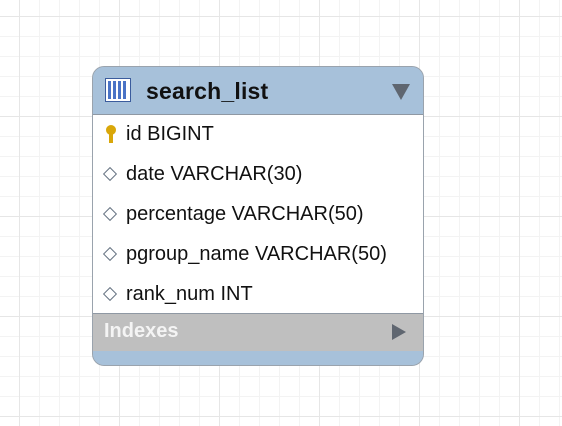 The height and width of the screenshot is (426, 562). Describe the element at coordinates (118, 90) in the screenshot. I see `table-icon` at that location.